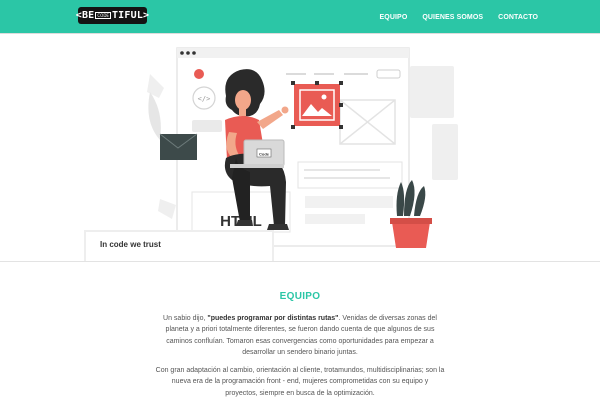  What do you see at coordinates (317, 105) in the screenshot?
I see `selected-image-card` at bounding box center [317, 105].